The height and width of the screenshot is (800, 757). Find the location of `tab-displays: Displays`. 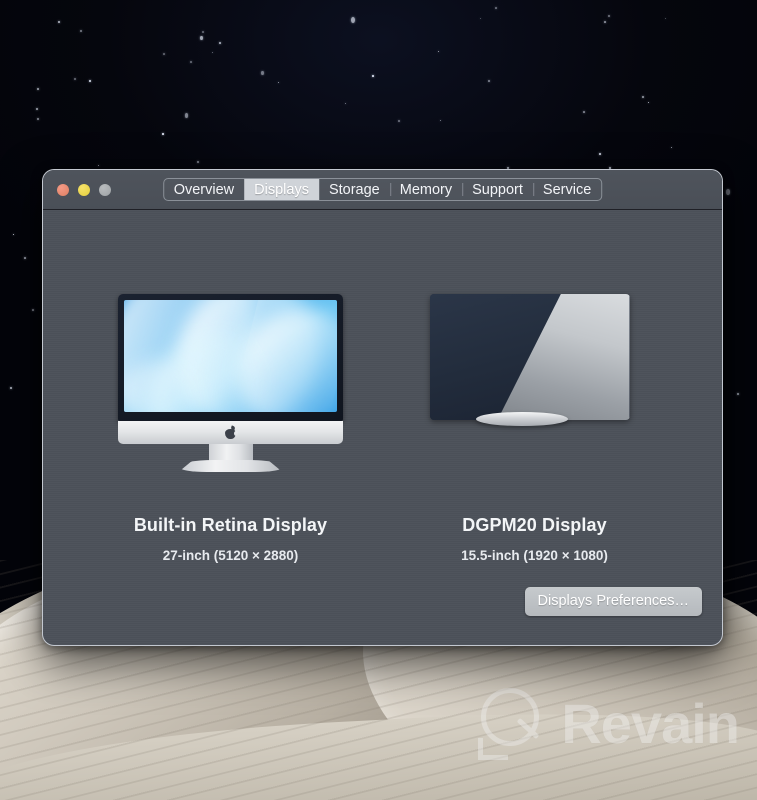

tab-displays: Displays is located at coordinates (281, 189).